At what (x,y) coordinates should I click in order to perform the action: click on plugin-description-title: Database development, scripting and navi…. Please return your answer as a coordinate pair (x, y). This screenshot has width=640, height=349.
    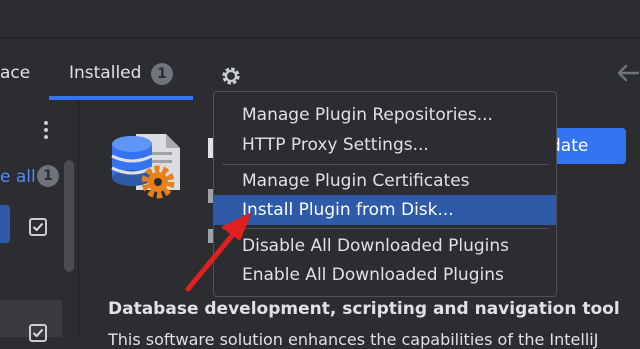
    Looking at the image, I should click on (364, 309).